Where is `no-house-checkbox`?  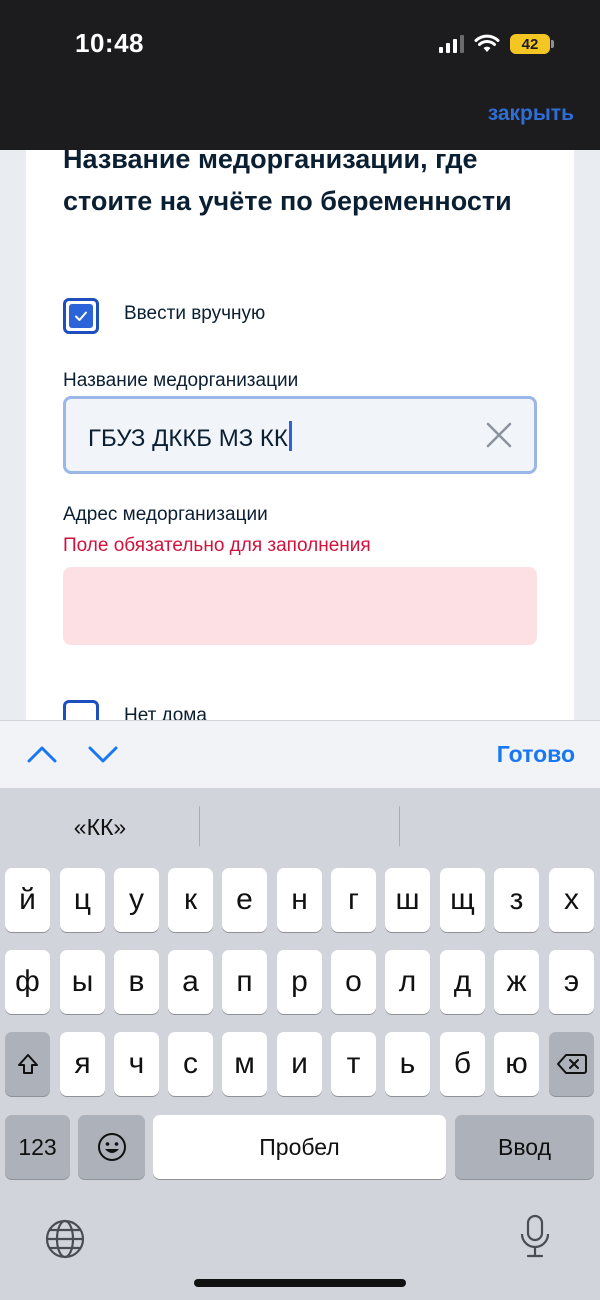 no-house-checkbox is located at coordinates (81, 710).